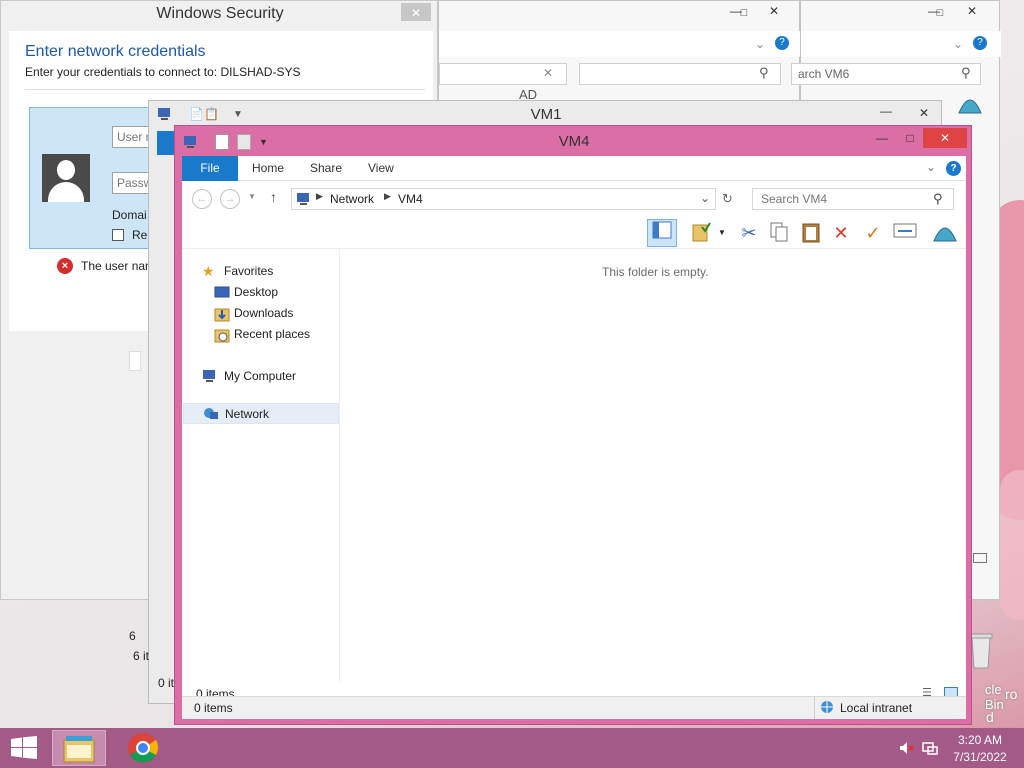  What do you see at coordinates (574, 168) in the screenshot?
I see `ribbon-tabs: File Home Share View ⌄ ?` at bounding box center [574, 168].